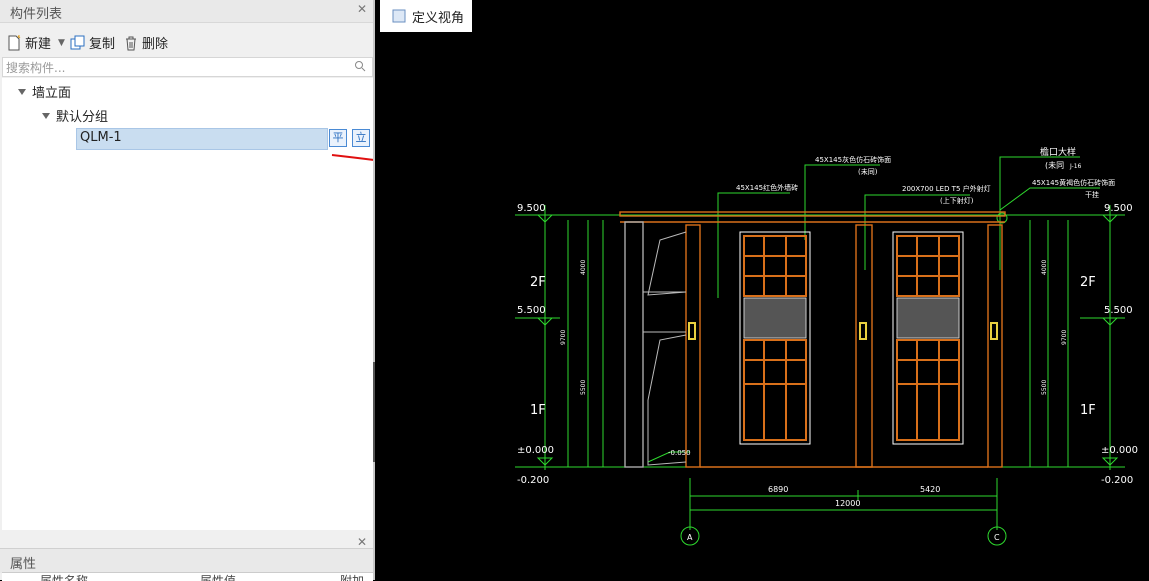 The image size is (1149, 581). Describe the element at coordinates (361, 138) in the screenshot. I see `elevation-view-button: 立` at that location.